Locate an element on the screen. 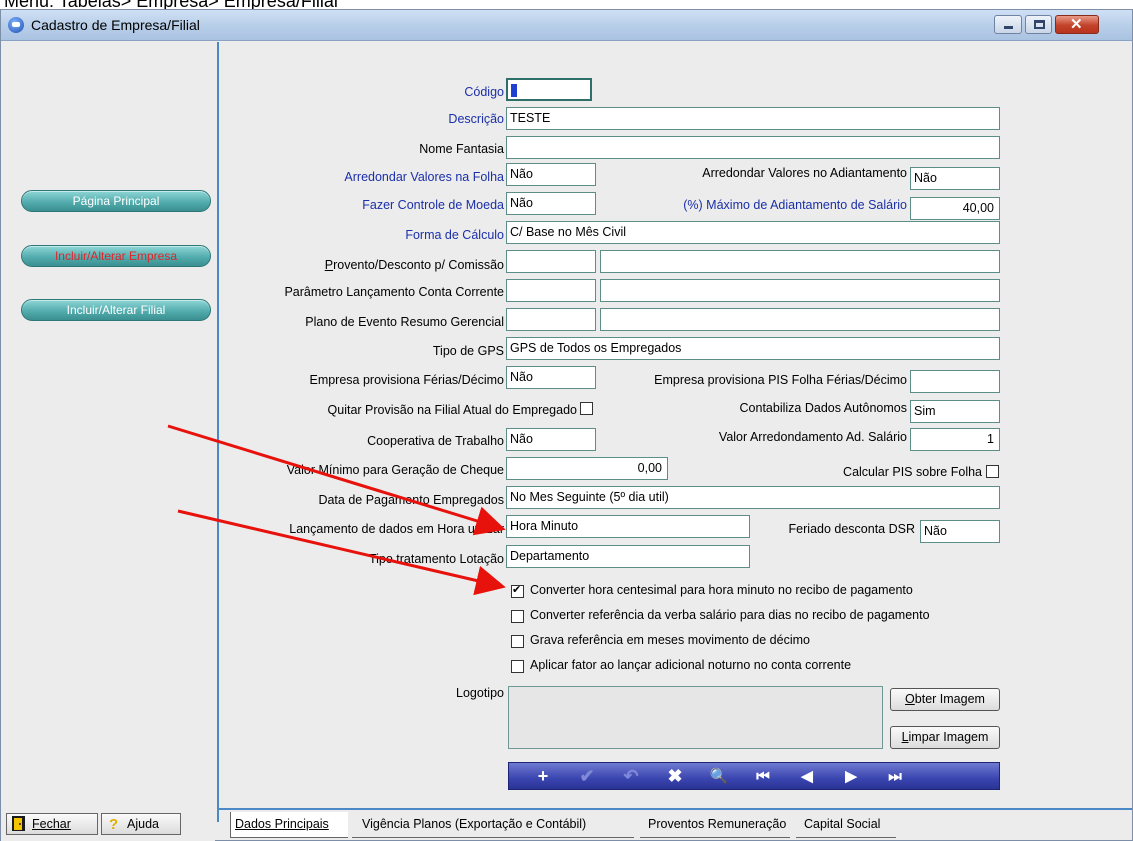 The width and height of the screenshot is (1133, 841). contab-auto-field: Sim is located at coordinates (955, 411).